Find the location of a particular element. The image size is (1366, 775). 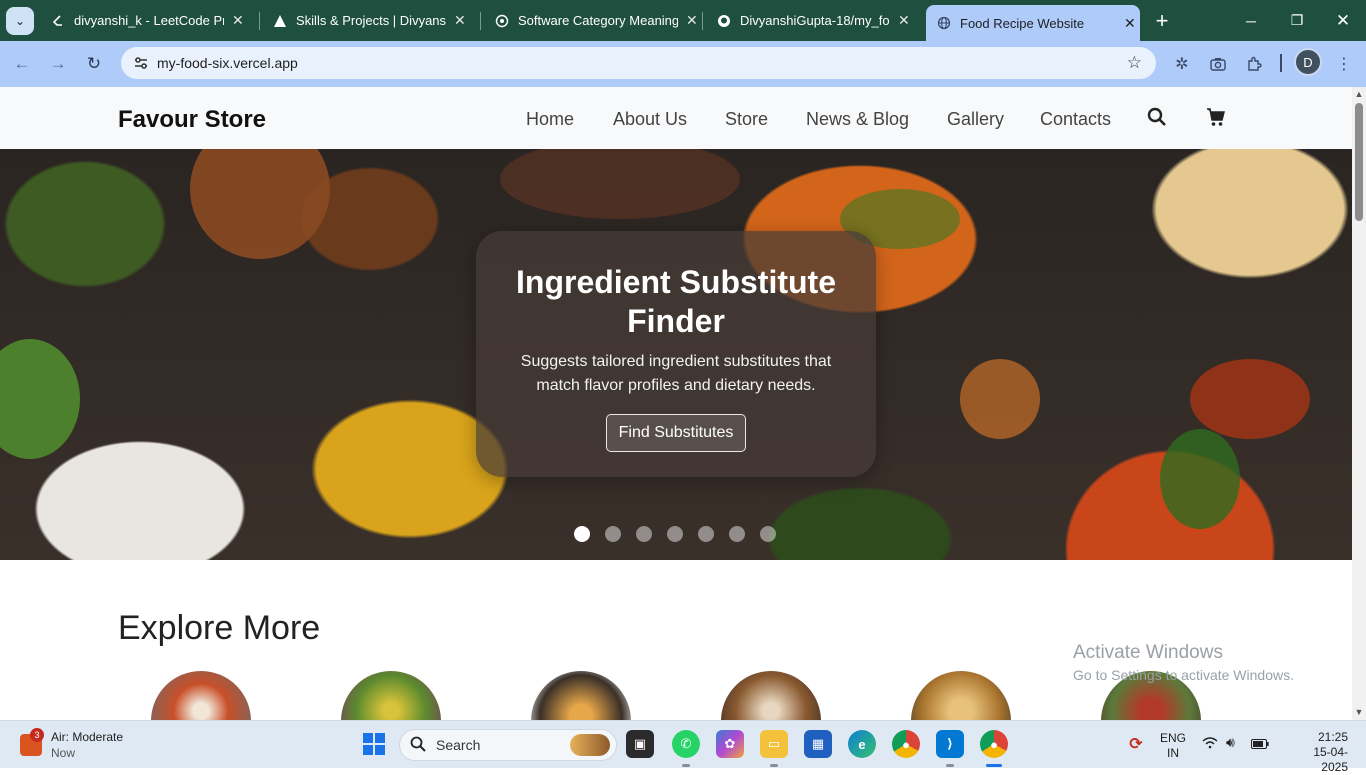

profile-avatar: D is located at coordinates (1308, 62).